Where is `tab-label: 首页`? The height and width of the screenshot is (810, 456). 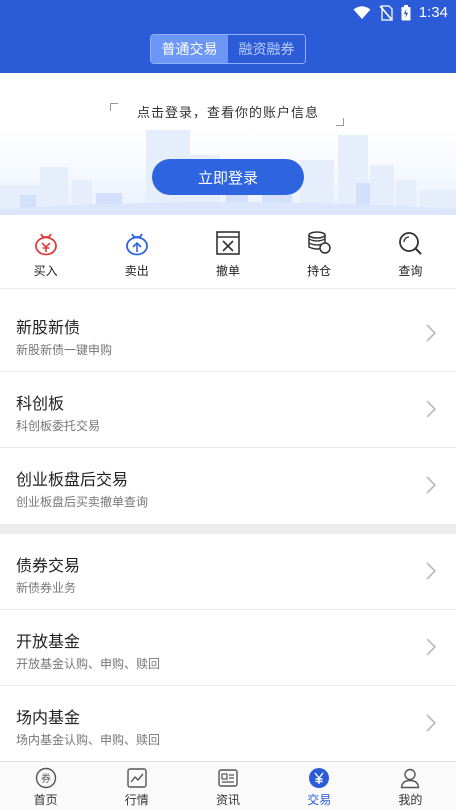
tab-label: 首页 is located at coordinates (45, 800).